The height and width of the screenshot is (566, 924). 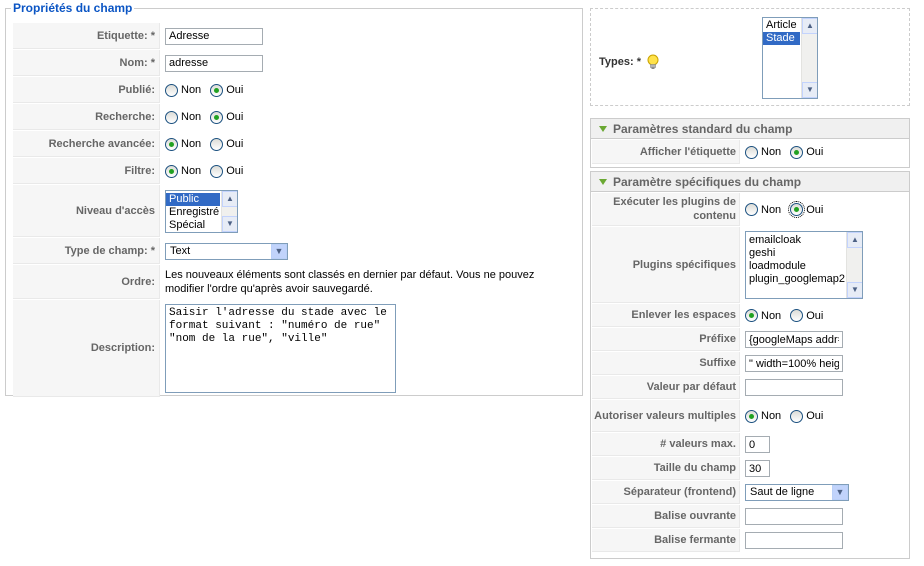 I want to click on open-tag-label: Balise ouvrante, so click(x=666, y=516).